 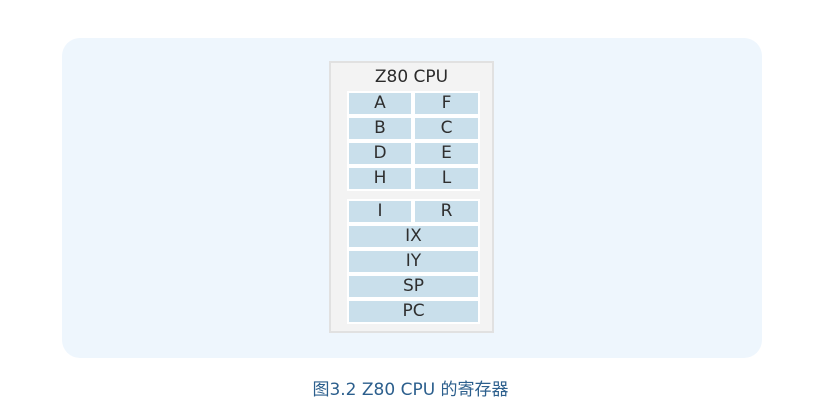 I want to click on register-sp: SP, so click(x=413, y=286).